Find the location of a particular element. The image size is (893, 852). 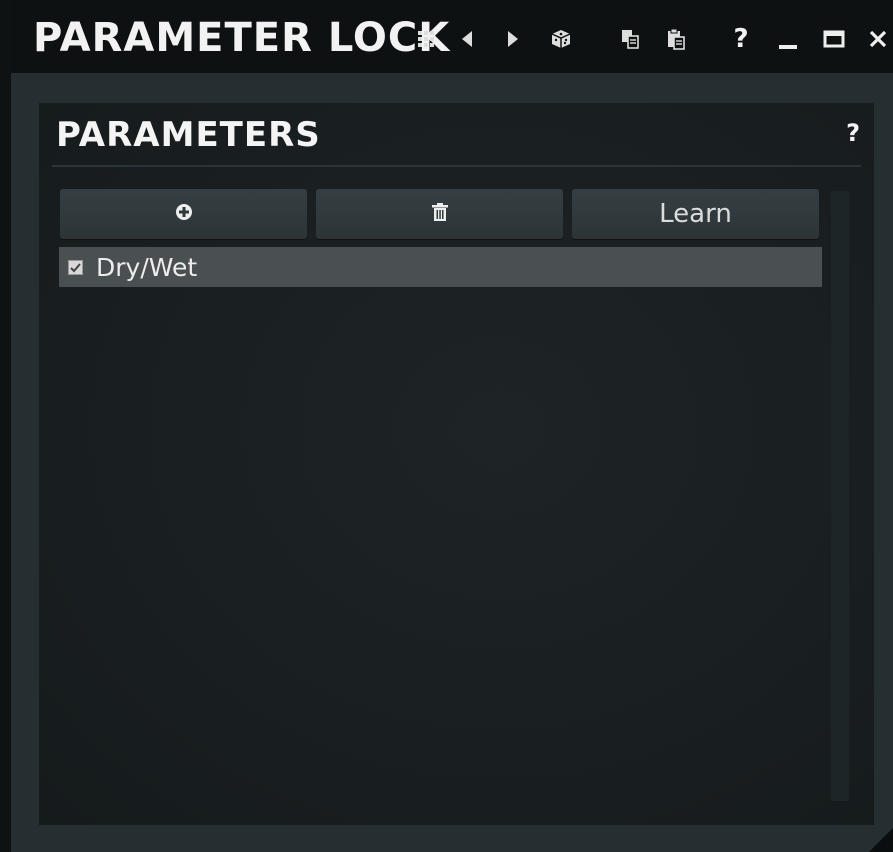

trash-icon is located at coordinates (440, 214).